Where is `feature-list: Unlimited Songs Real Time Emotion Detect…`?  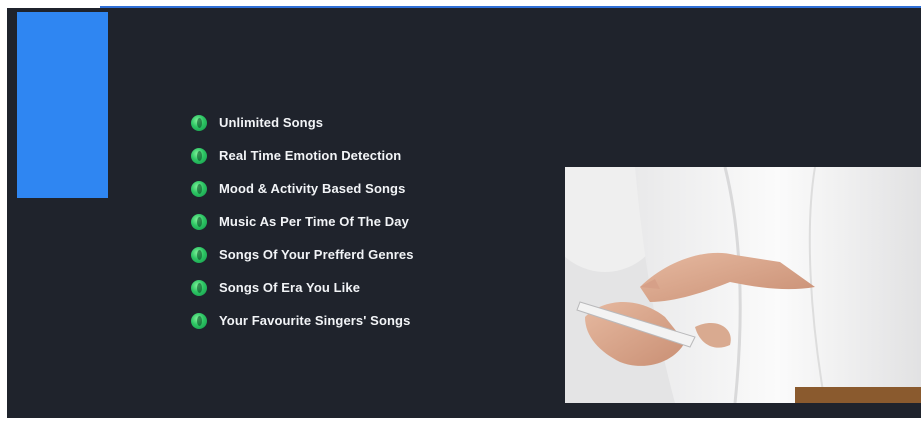 feature-list: Unlimited Songs Real Time Emotion Detect… is located at coordinates (302, 221).